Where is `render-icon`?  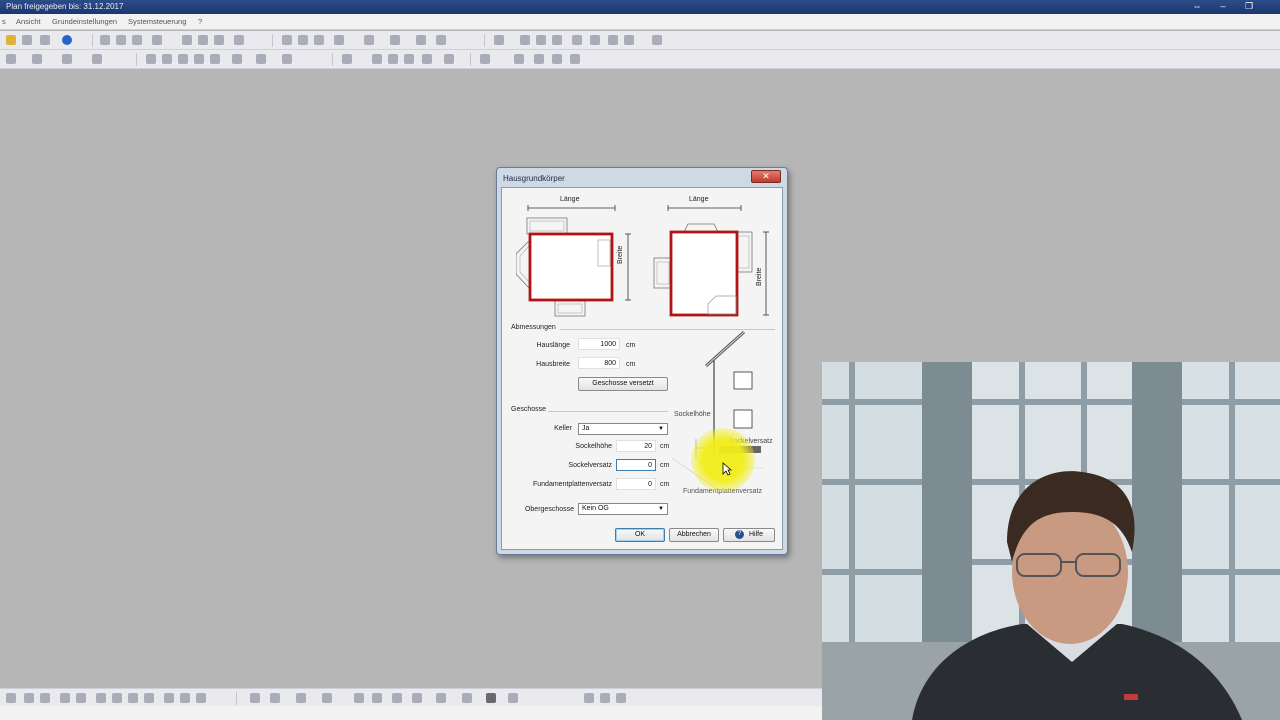
render-icon is located at coordinates (595, 40).